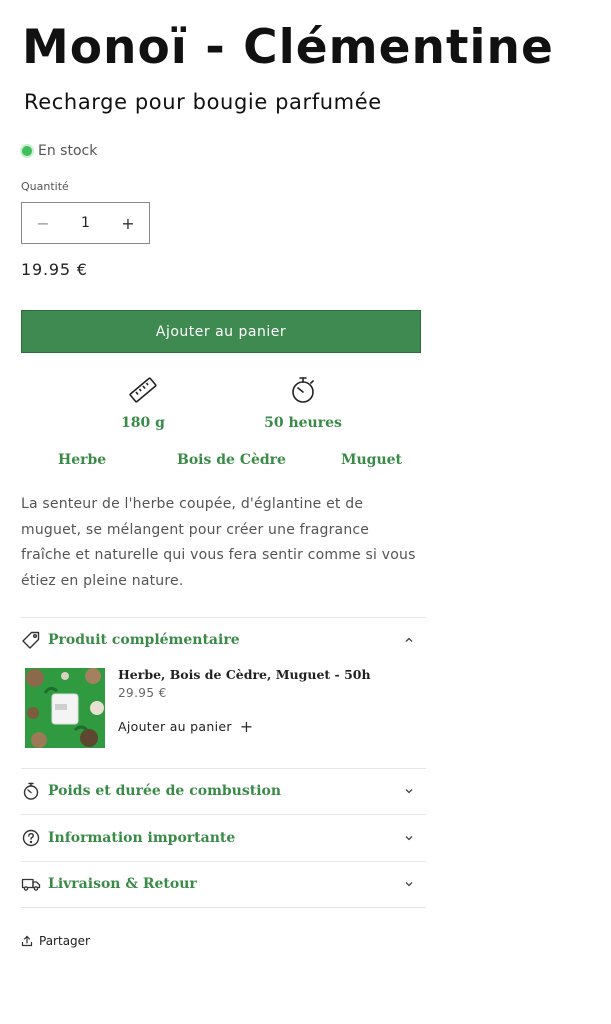  Describe the element at coordinates (45, 186) in the screenshot. I see `quantity-label: Quantité` at that location.